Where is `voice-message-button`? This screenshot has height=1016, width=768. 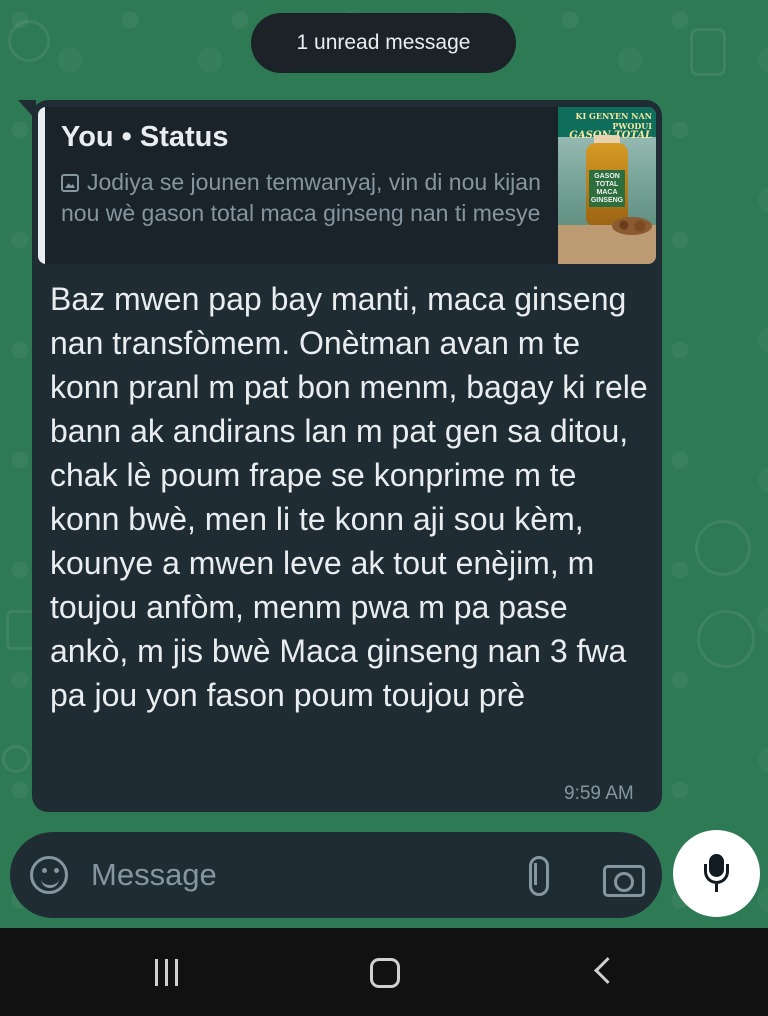 voice-message-button is located at coordinates (716, 873).